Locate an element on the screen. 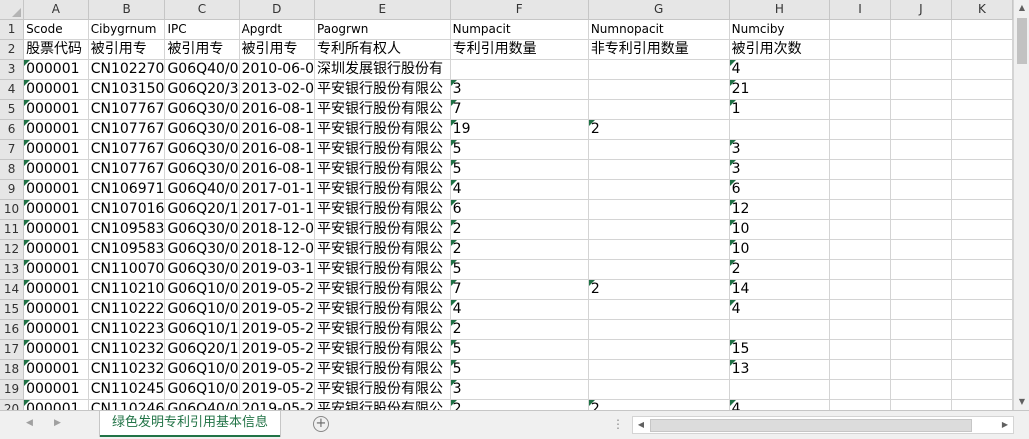  horizontal-scrollbar: ◀ ▶ is located at coordinates (823, 425).